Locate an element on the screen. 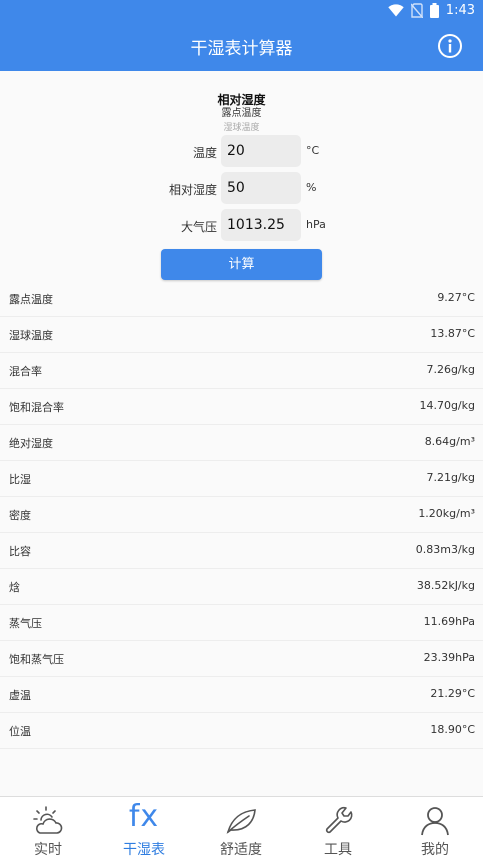 The width and height of the screenshot is (483, 860). result-row: 饱和蒸气压 23.39hPa is located at coordinates (241, 659).